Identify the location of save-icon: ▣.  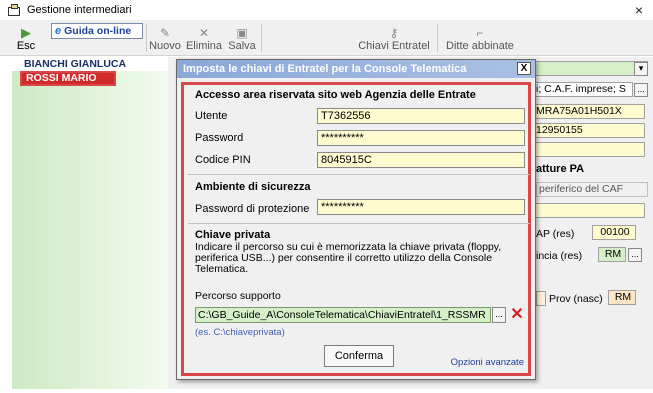
(242, 33).